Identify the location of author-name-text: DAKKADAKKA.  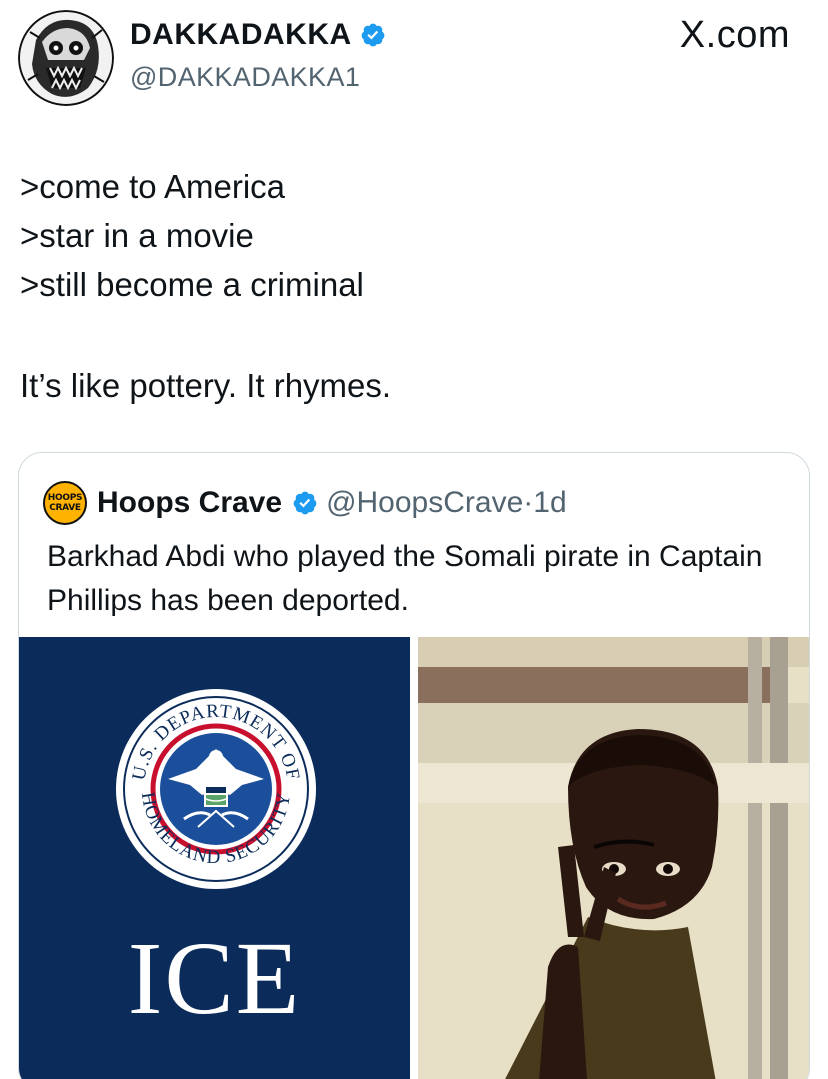
(241, 34).